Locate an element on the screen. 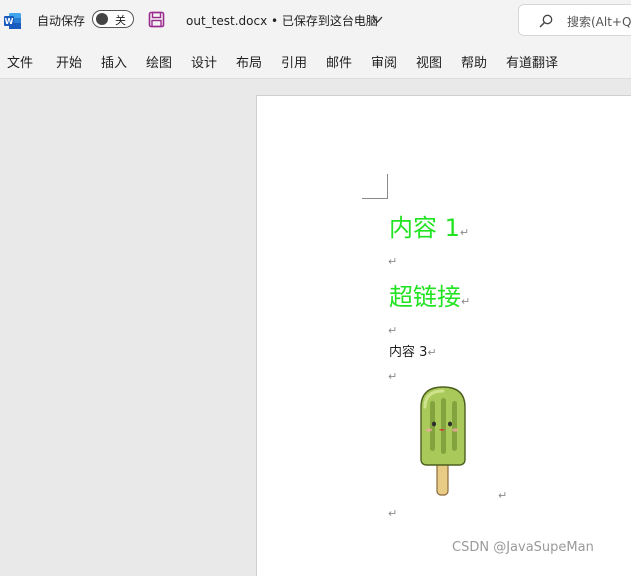 This screenshot has width=631, height=576. popsicle-image is located at coordinates (443, 441).